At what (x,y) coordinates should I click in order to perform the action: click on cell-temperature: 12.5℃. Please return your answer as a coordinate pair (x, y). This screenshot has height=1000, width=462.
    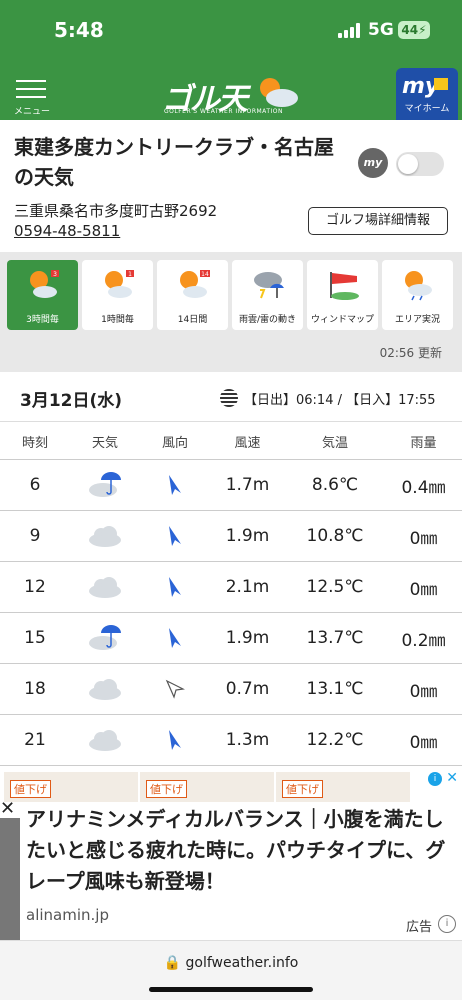
    Looking at the image, I should click on (335, 587).